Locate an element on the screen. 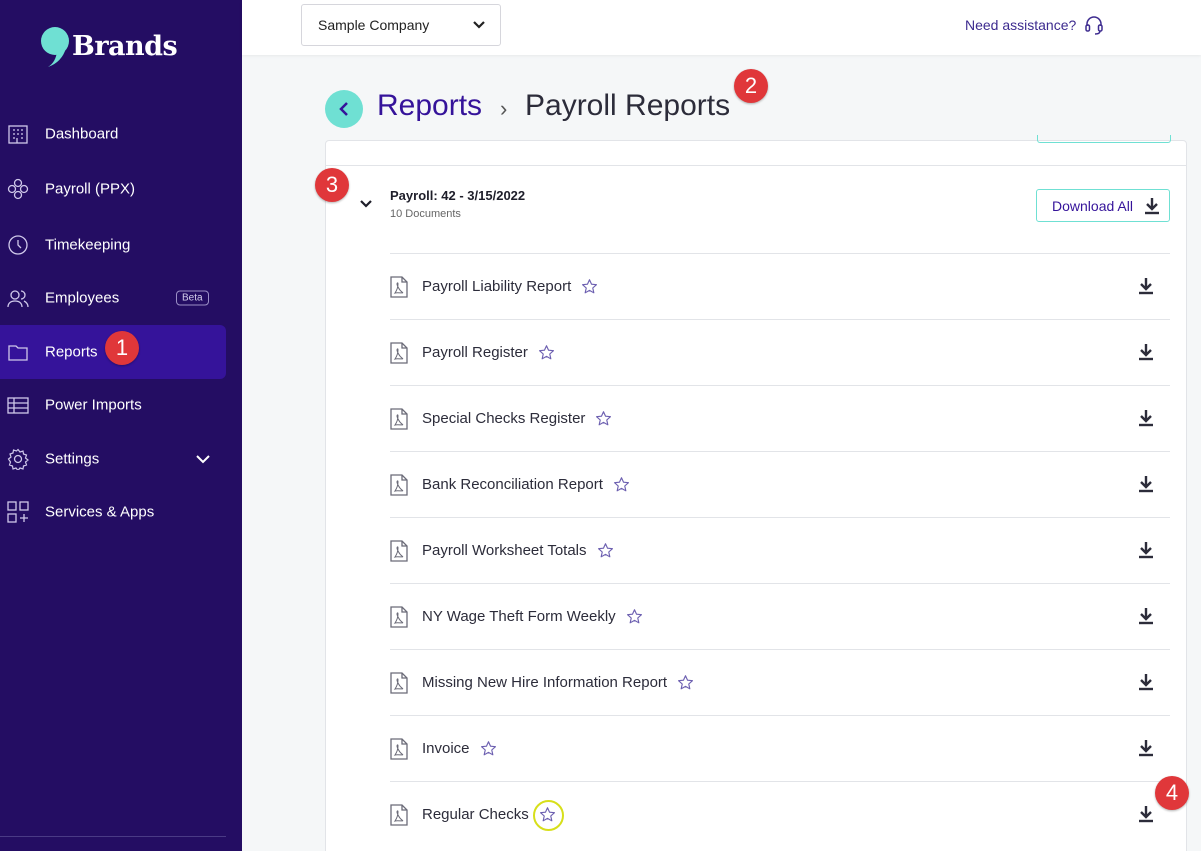 The image size is (1201, 851). headset-icon is located at coordinates (1094, 25).